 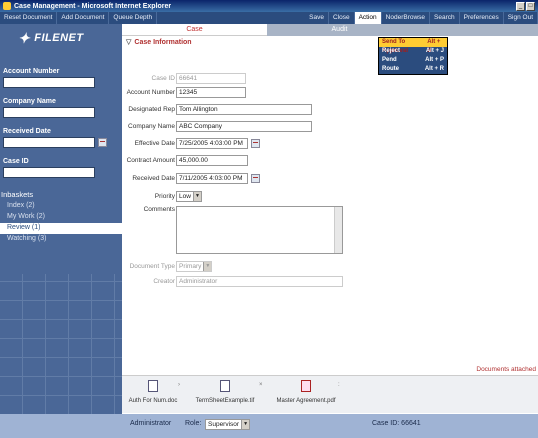 What do you see at coordinates (49, 142) in the screenshot?
I see `received-date-search-input` at bounding box center [49, 142].